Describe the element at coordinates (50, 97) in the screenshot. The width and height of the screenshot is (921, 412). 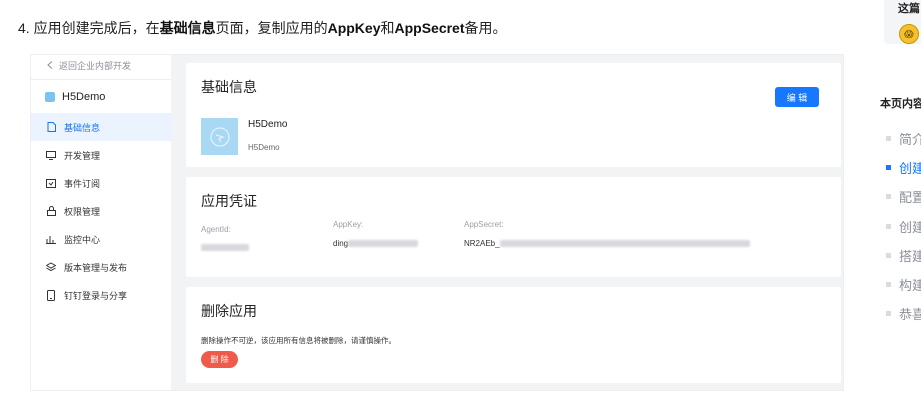
I see `app-color-icon` at that location.